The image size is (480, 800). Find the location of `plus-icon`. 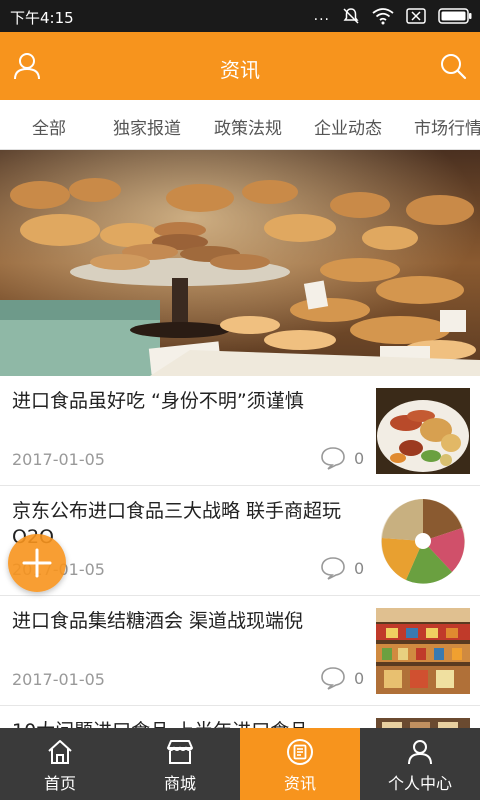

plus-icon is located at coordinates (37, 563).